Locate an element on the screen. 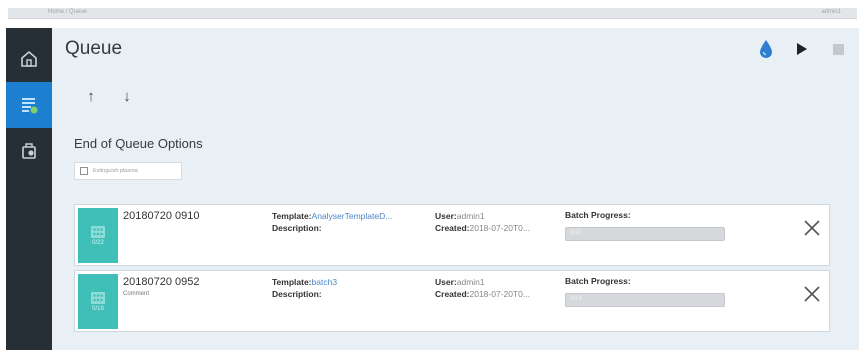  water-drop-icon is located at coordinates (766, 49).